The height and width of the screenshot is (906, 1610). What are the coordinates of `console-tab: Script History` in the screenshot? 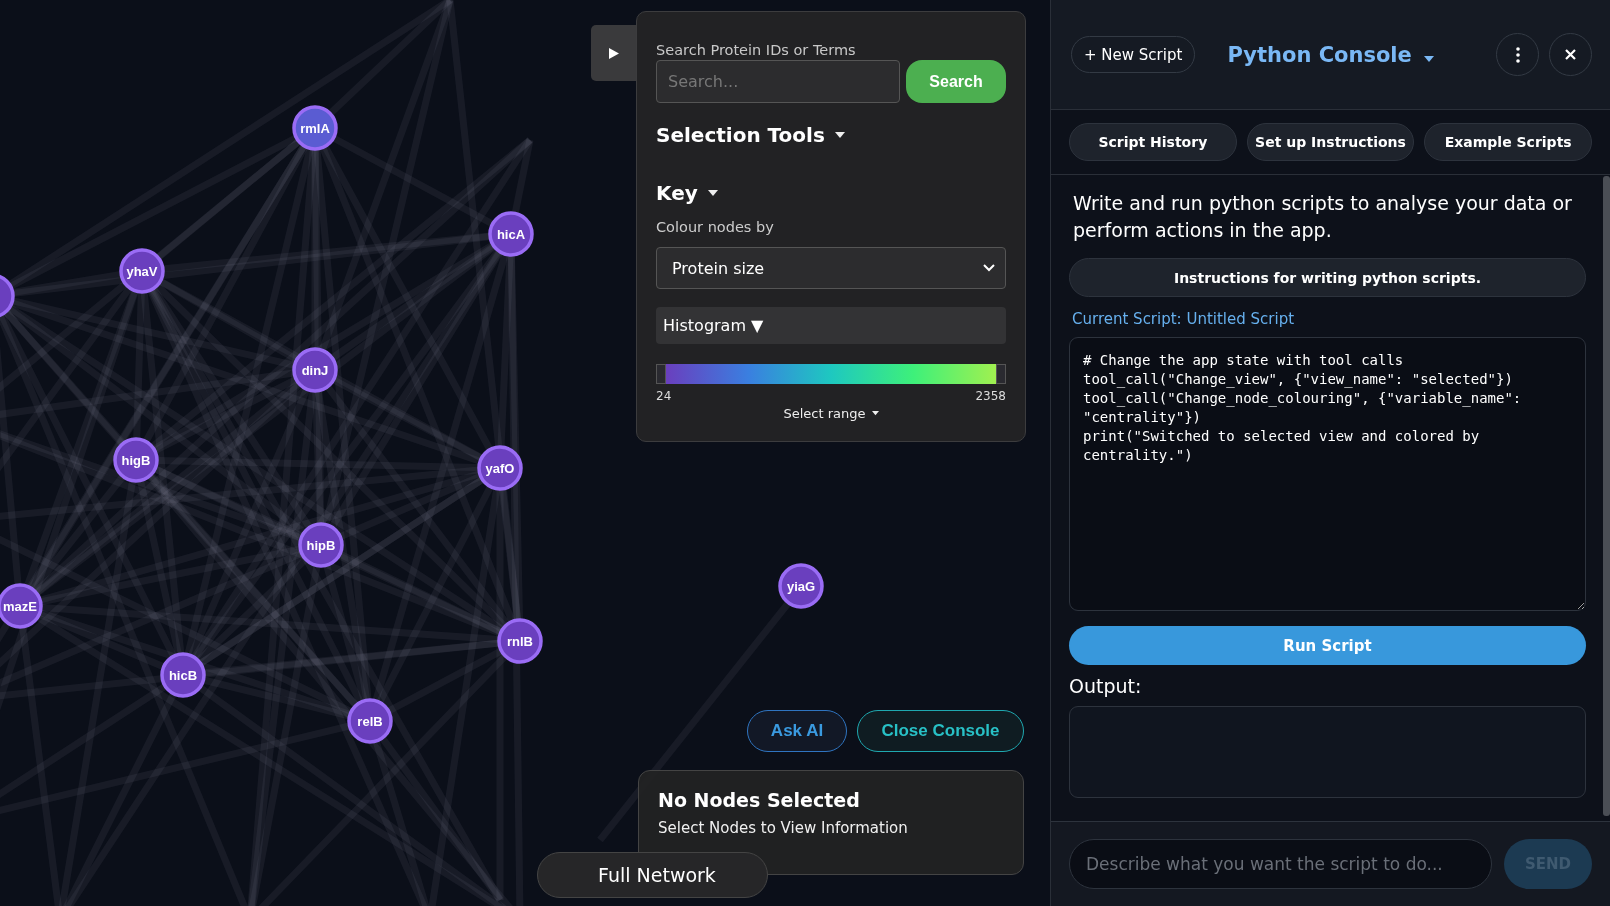 It's located at (1153, 142).